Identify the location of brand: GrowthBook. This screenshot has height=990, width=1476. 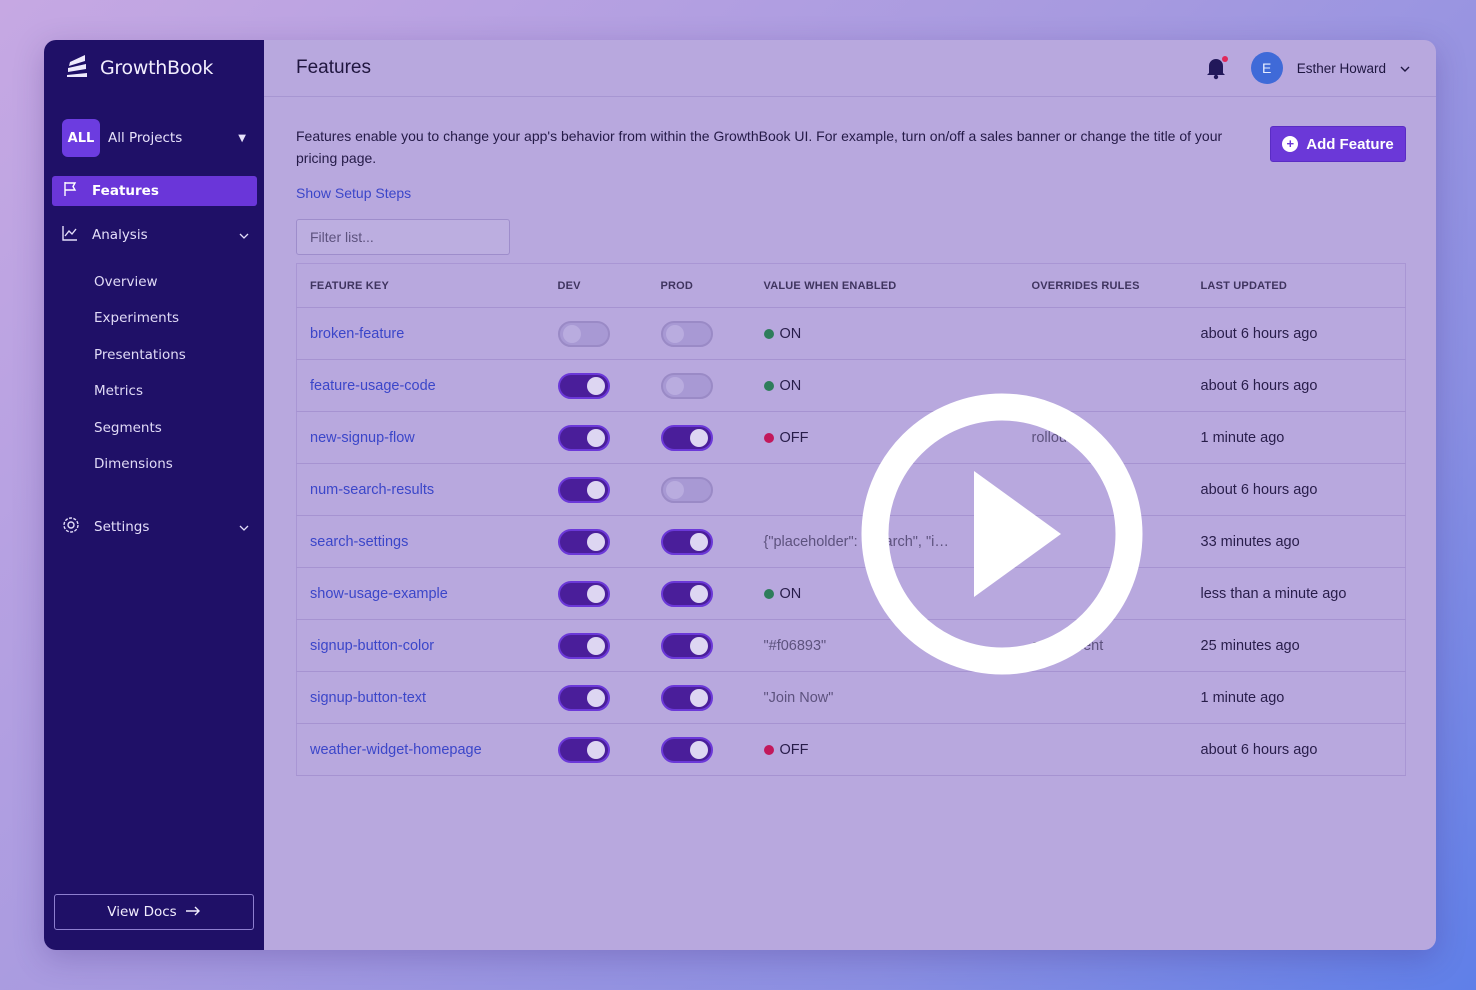
(154, 68).